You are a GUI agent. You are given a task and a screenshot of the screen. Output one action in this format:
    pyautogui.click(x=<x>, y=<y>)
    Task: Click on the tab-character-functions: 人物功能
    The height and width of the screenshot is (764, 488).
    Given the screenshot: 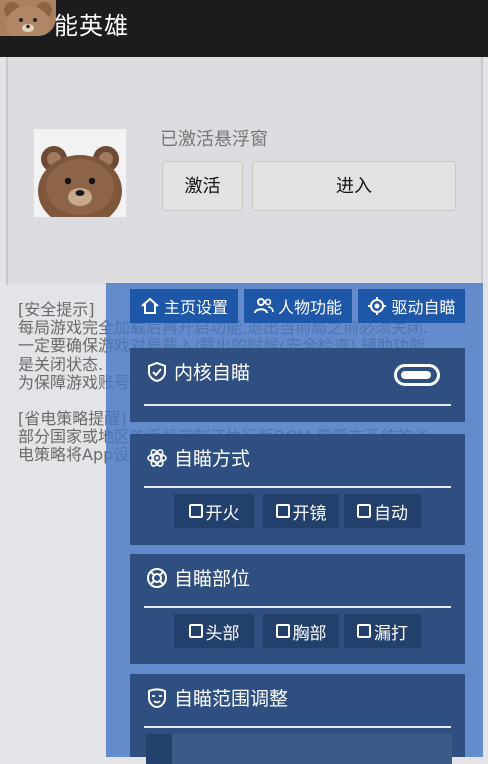 What is the action you would take?
    pyautogui.click(x=298, y=306)
    